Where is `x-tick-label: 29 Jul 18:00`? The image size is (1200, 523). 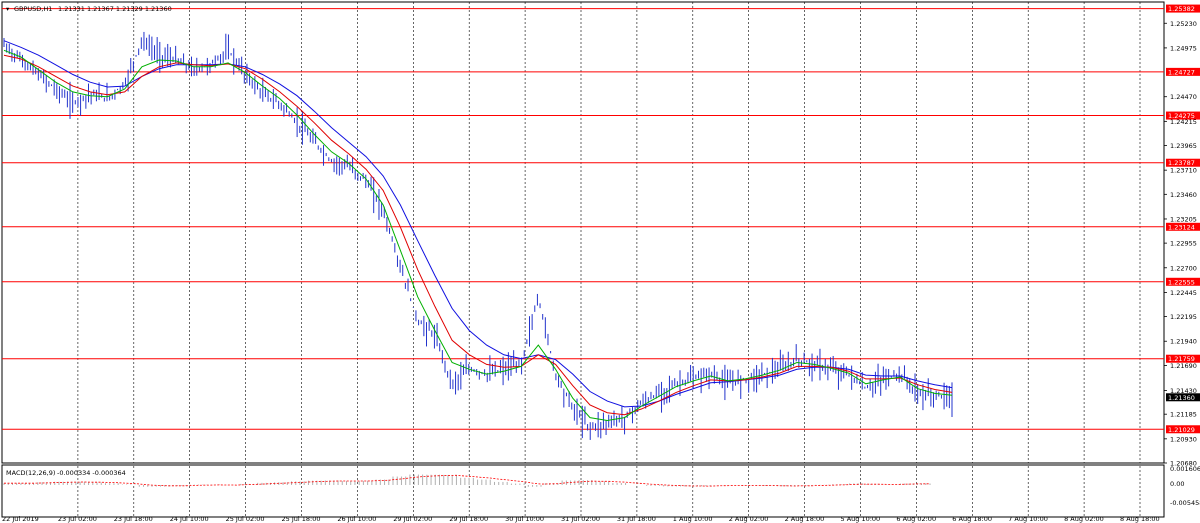
x-tick-label: 29 Jul 18:00 is located at coordinates (468, 519).